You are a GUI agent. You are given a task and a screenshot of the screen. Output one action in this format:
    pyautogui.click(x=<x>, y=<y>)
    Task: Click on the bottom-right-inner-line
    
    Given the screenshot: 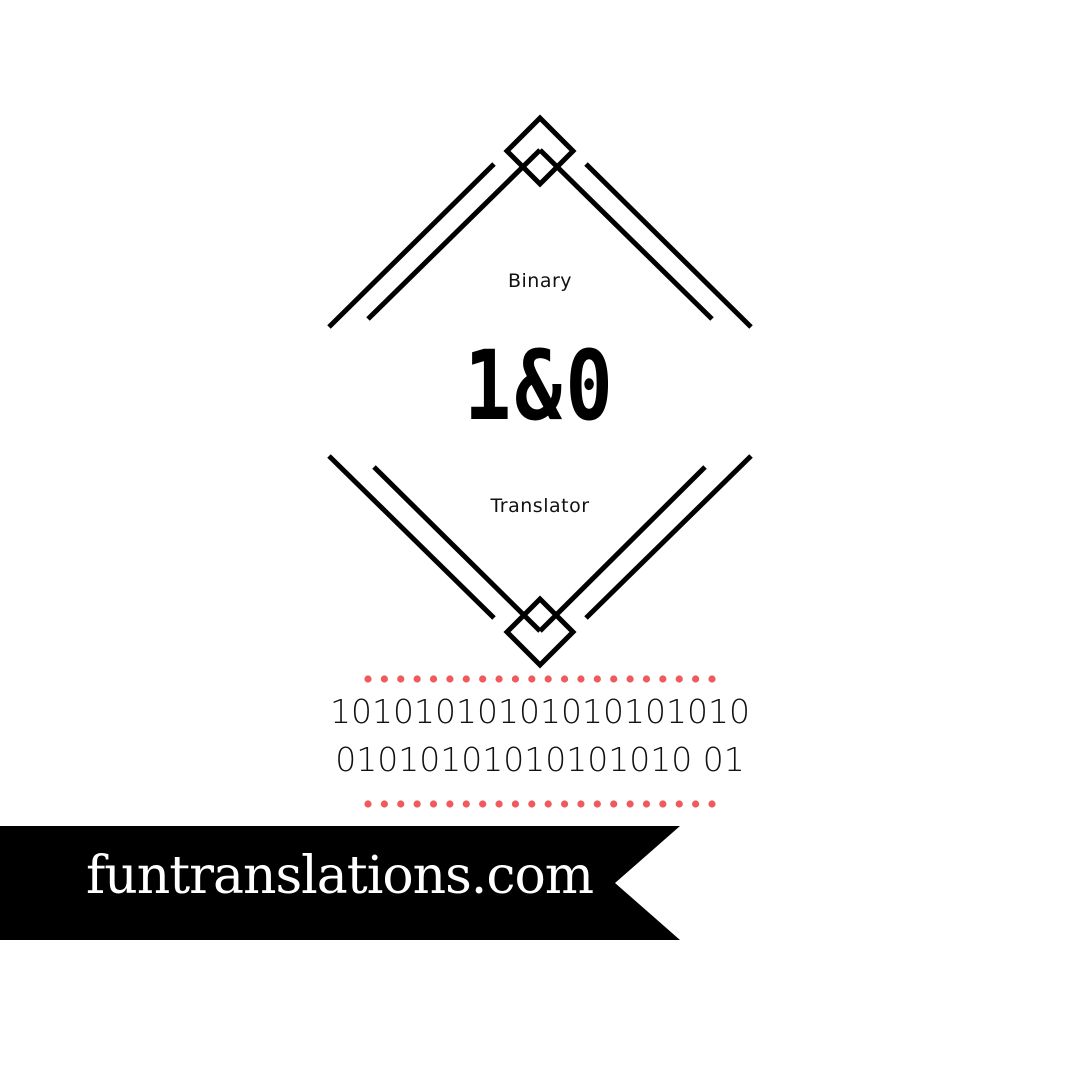 What is the action you would take?
    pyautogui.click(x=622, y=549)
    